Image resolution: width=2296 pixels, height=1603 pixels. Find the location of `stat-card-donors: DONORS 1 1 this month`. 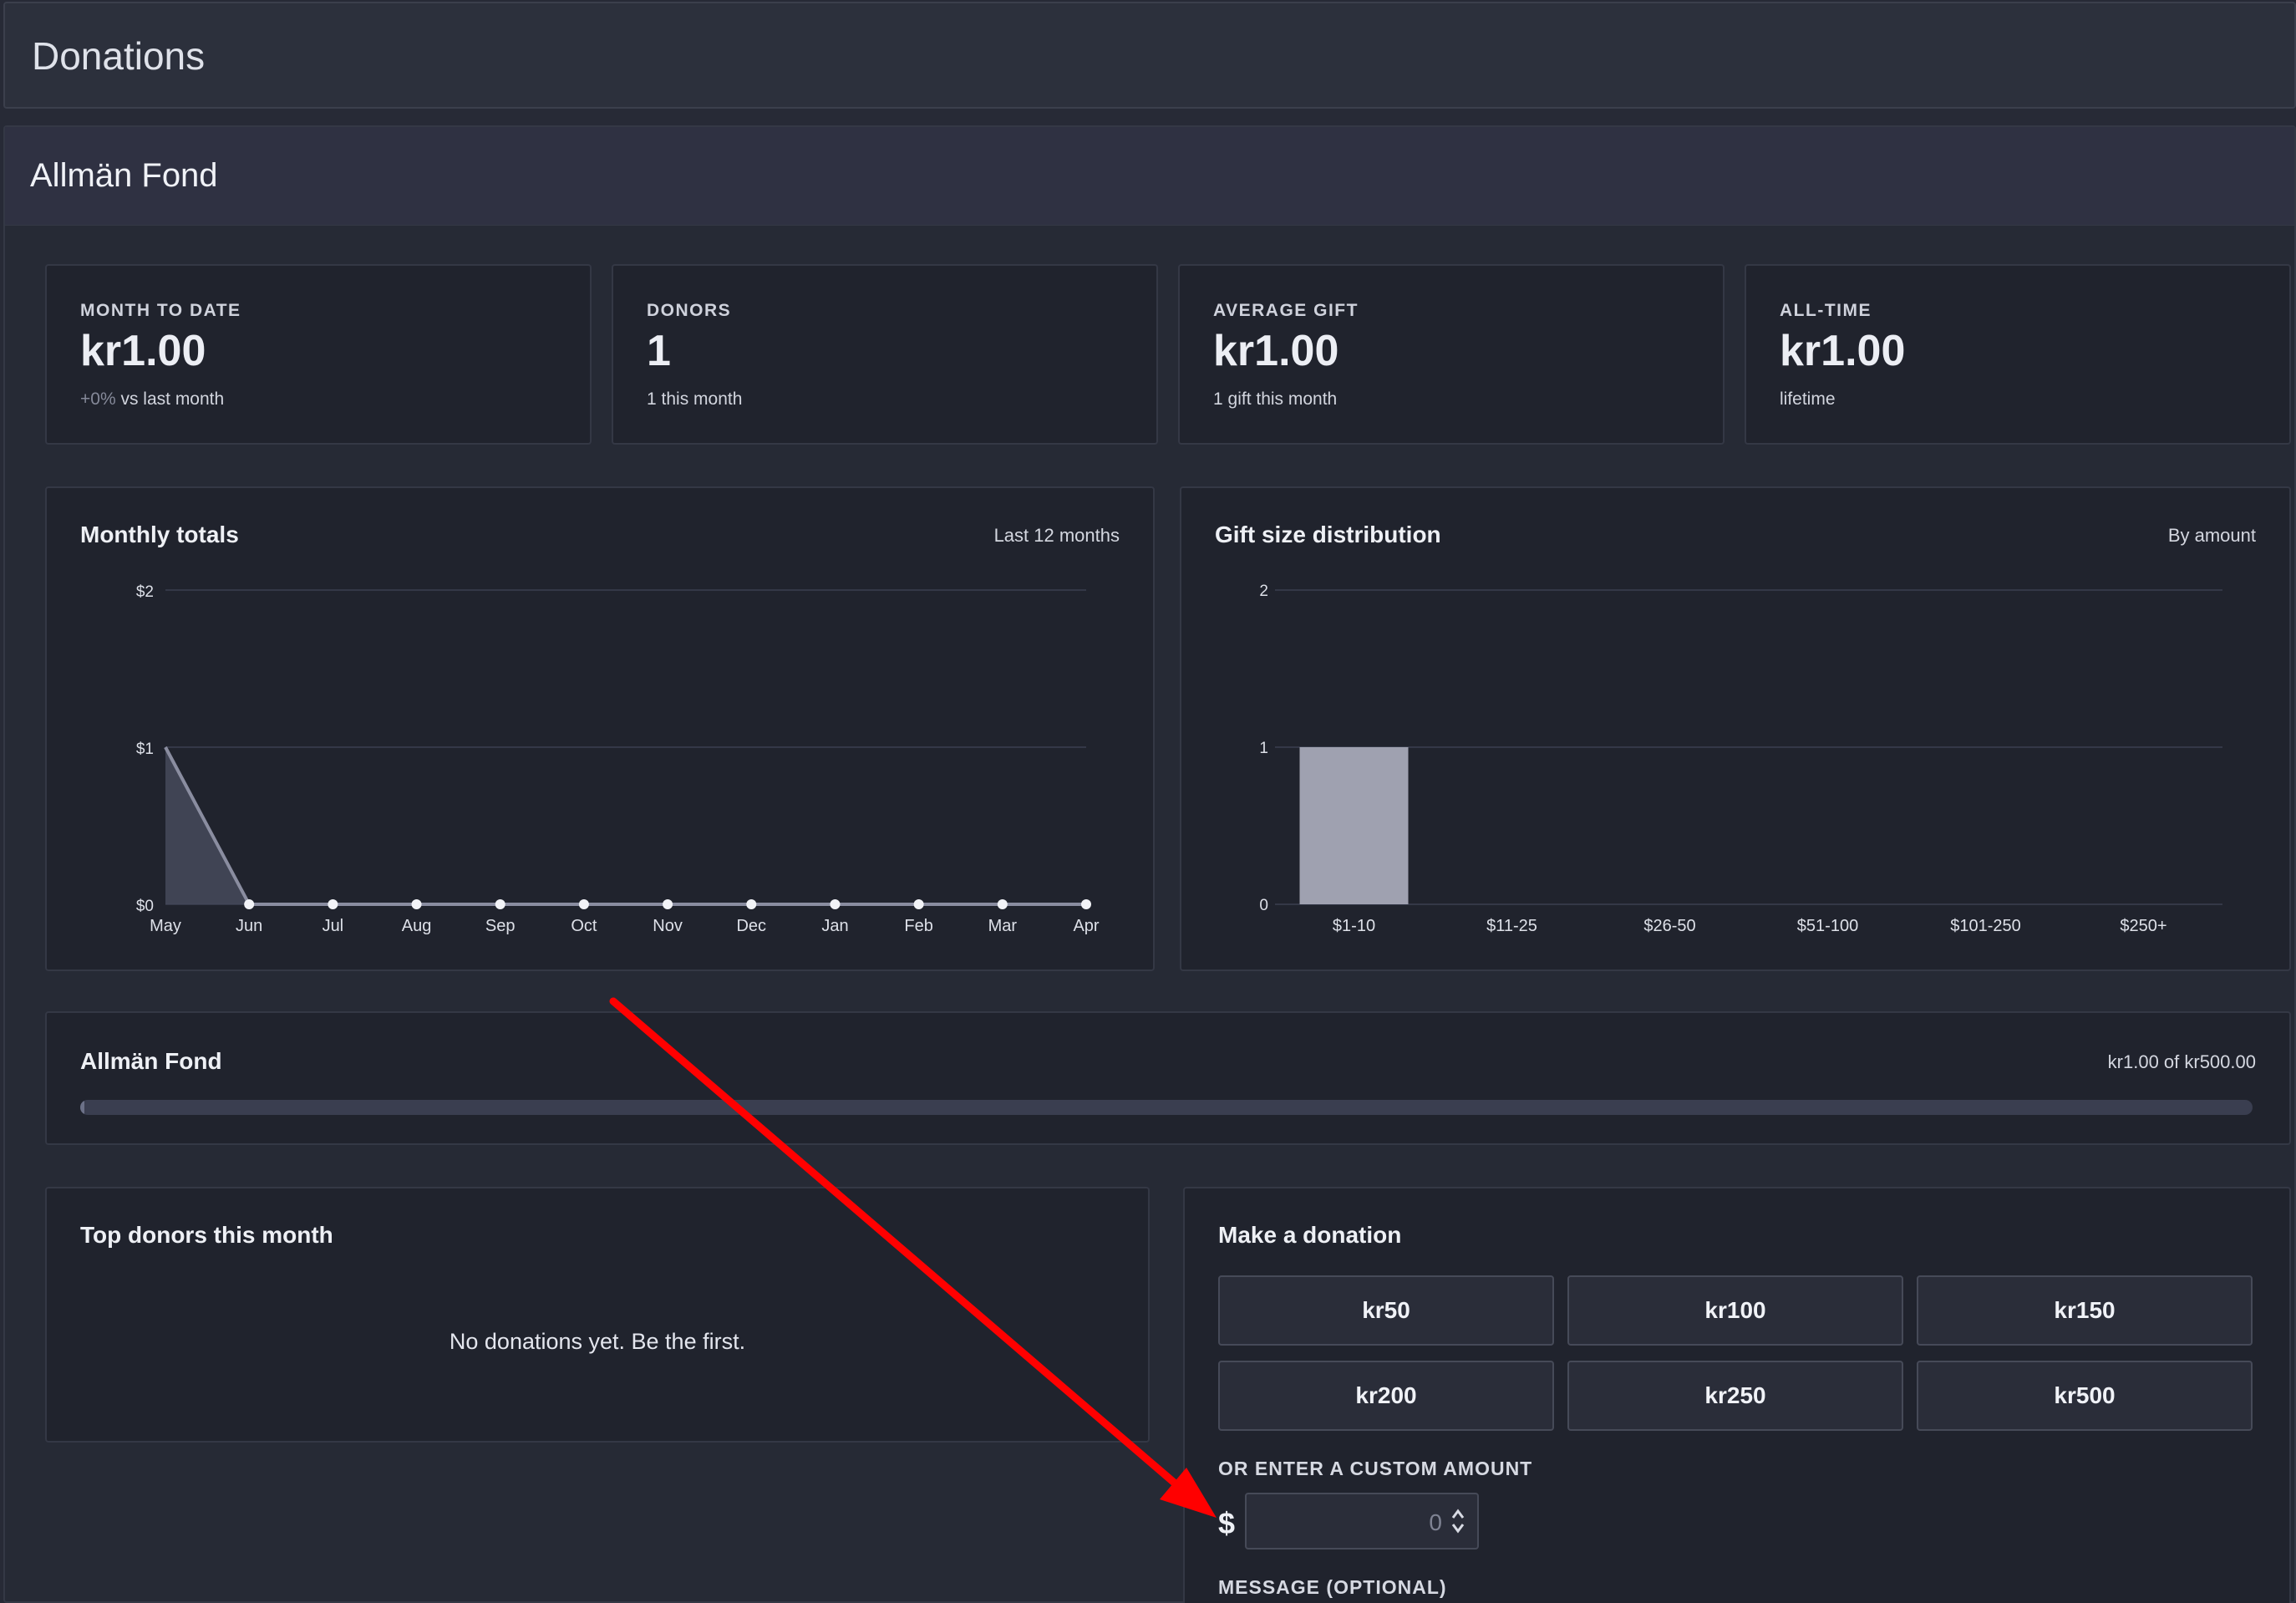

stat-card-donors: DONORS 1 1 this month is located at coordinates (885, 354).